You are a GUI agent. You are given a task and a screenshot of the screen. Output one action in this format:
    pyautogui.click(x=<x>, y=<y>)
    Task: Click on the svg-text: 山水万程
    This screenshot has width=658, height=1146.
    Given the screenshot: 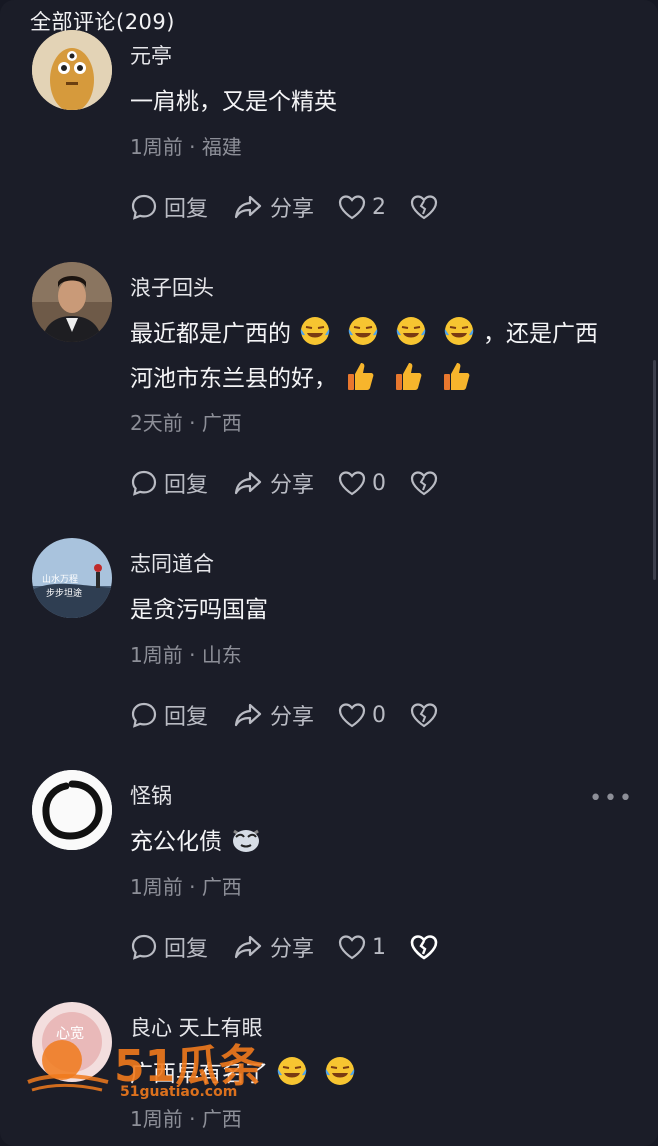 What is the action you would take?
    pyautogui.click(x=60, y=579)
    